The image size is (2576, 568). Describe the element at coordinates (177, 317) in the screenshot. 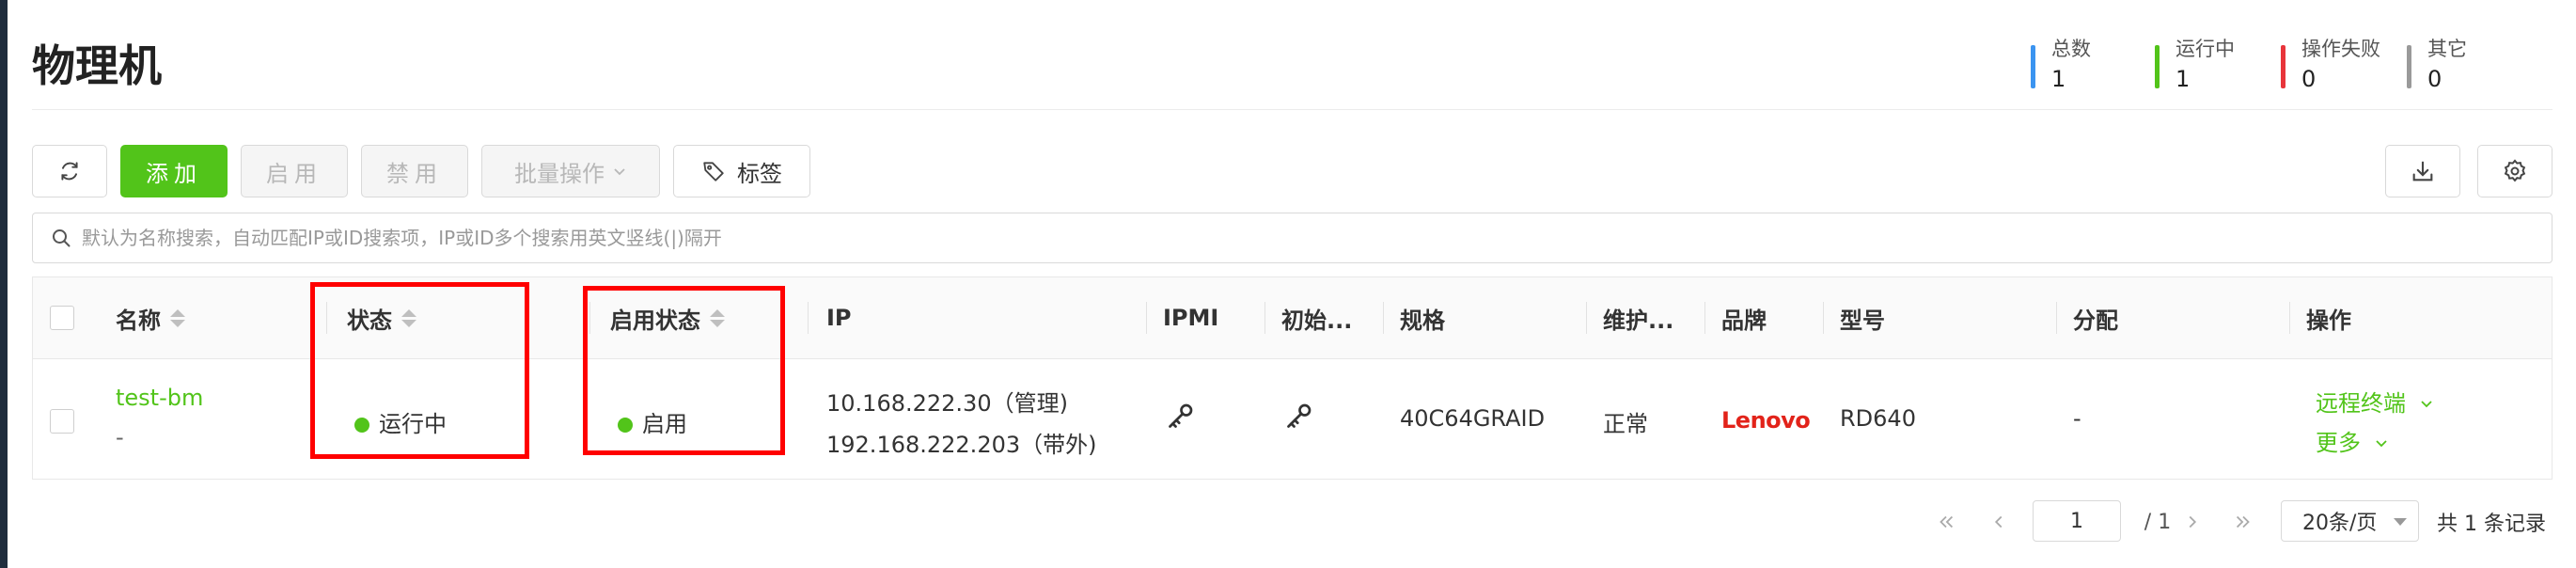

I see `sort-icon` at that location.